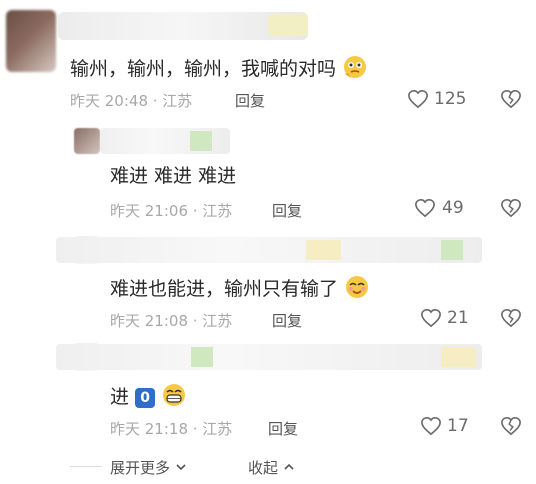 This screenshot has width=536, height=484. Describe the element at coordinates (131, 101) in the screenshot. I see `comment-meta: 昨天 20:48 · 江苏` at that location.